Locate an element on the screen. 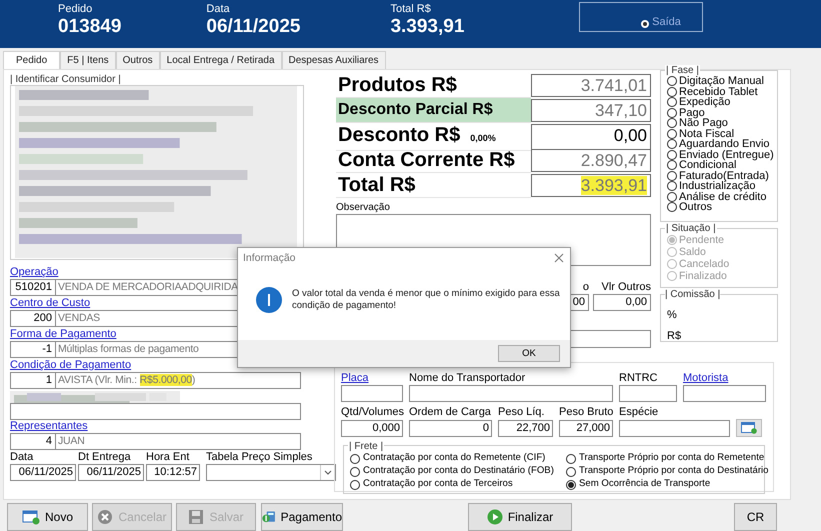  tab: Local Entrega / Retirada is located at coordinates (221, 60).